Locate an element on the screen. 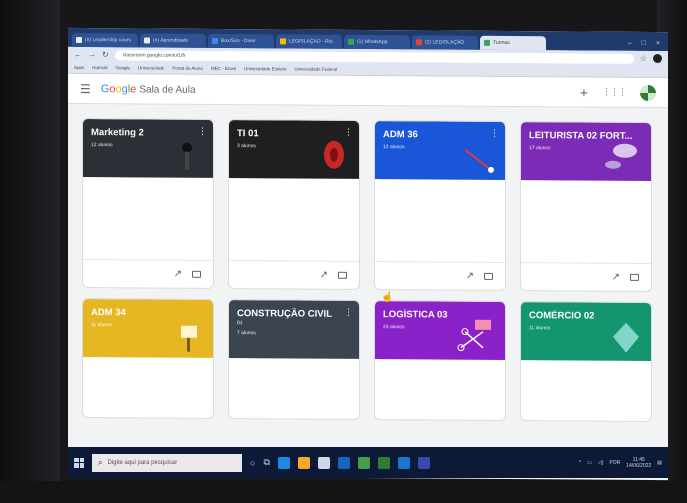 The width and height of the screenshot is (687, 503). card-banner: LOGÍSTICA 03 23 alunos is located at coordinates (440, 330).